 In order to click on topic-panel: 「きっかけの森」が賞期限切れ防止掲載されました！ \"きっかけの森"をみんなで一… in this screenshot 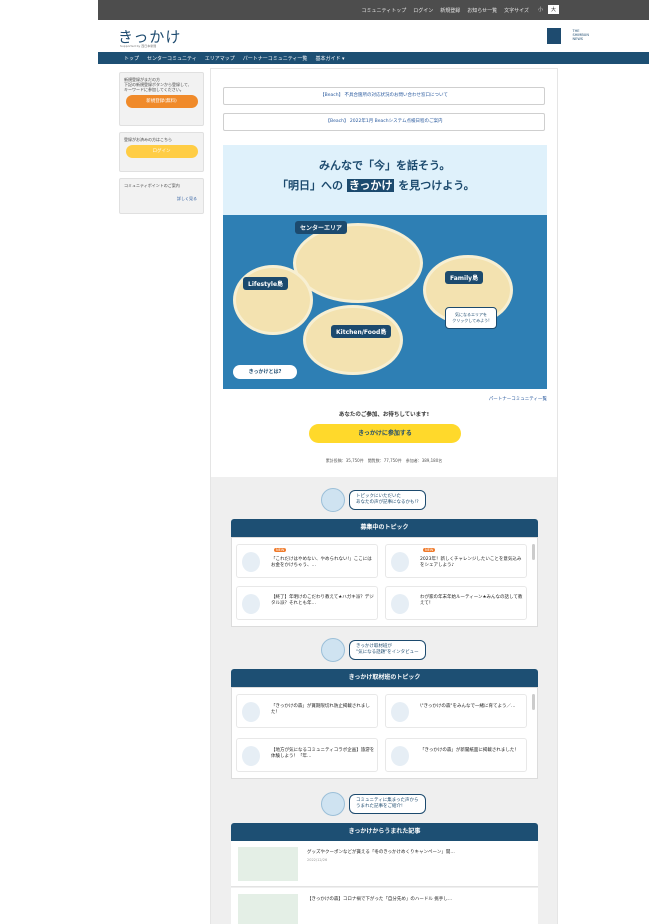, I will do `click(384, 733)`.